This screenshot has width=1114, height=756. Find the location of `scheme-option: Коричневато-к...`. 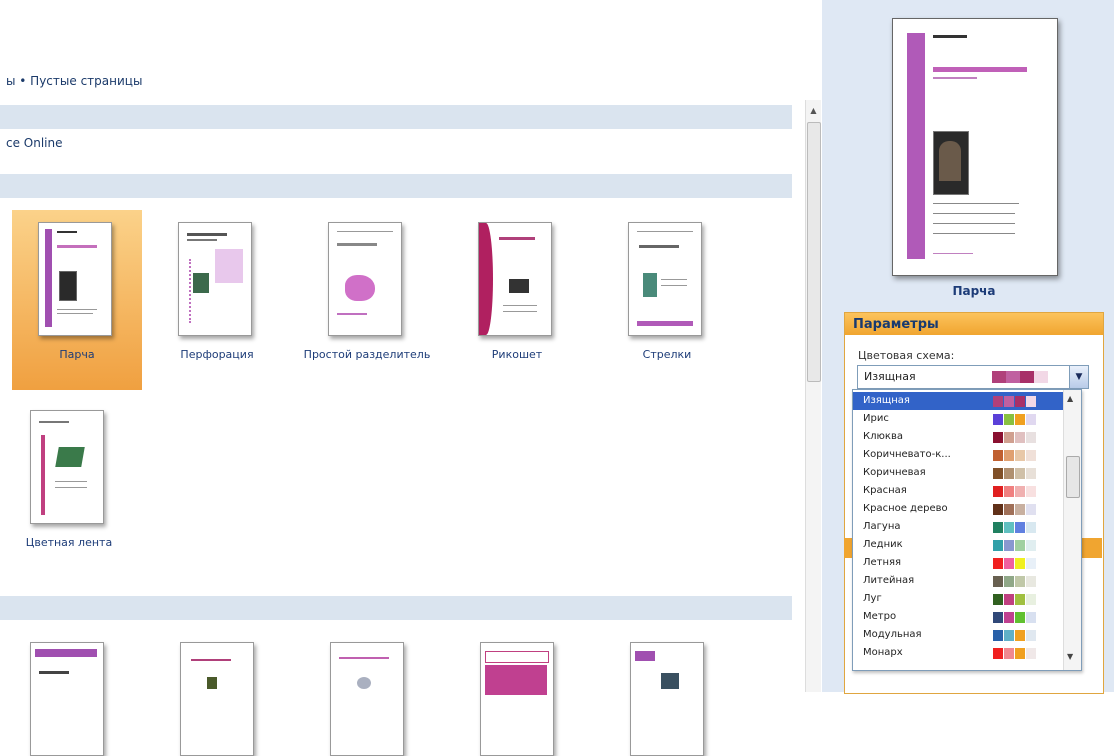

scheme-option: Коричневато-к... is located at coordinates (958, 455).